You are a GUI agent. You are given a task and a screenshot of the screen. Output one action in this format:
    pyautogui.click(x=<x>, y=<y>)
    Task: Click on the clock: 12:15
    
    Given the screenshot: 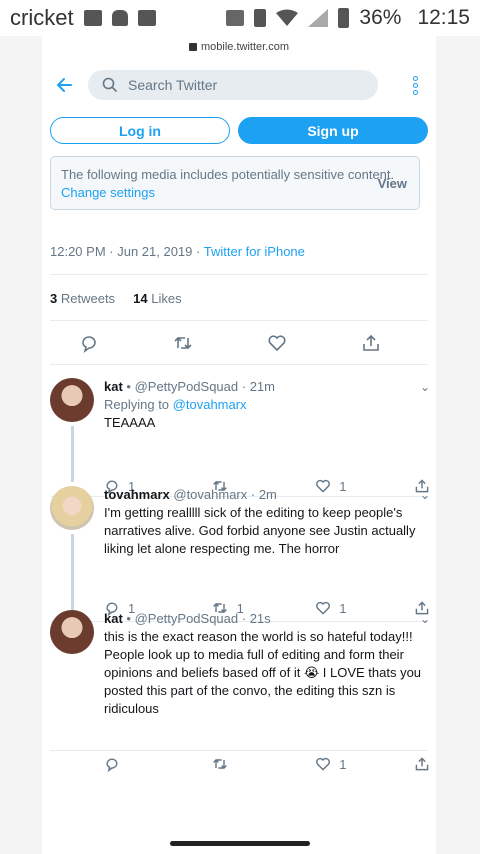 What is the action you would take?
    pyautogui.click(x=443, y=17)
    